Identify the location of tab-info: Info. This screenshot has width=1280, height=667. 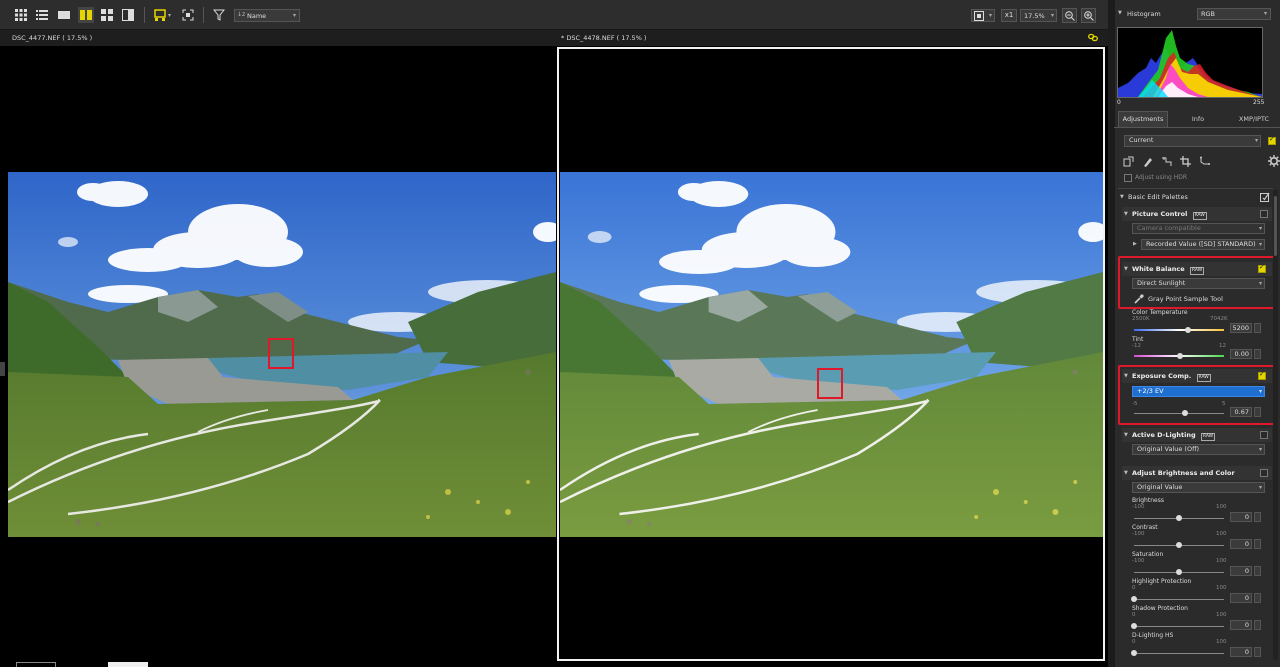
(1198, 119).